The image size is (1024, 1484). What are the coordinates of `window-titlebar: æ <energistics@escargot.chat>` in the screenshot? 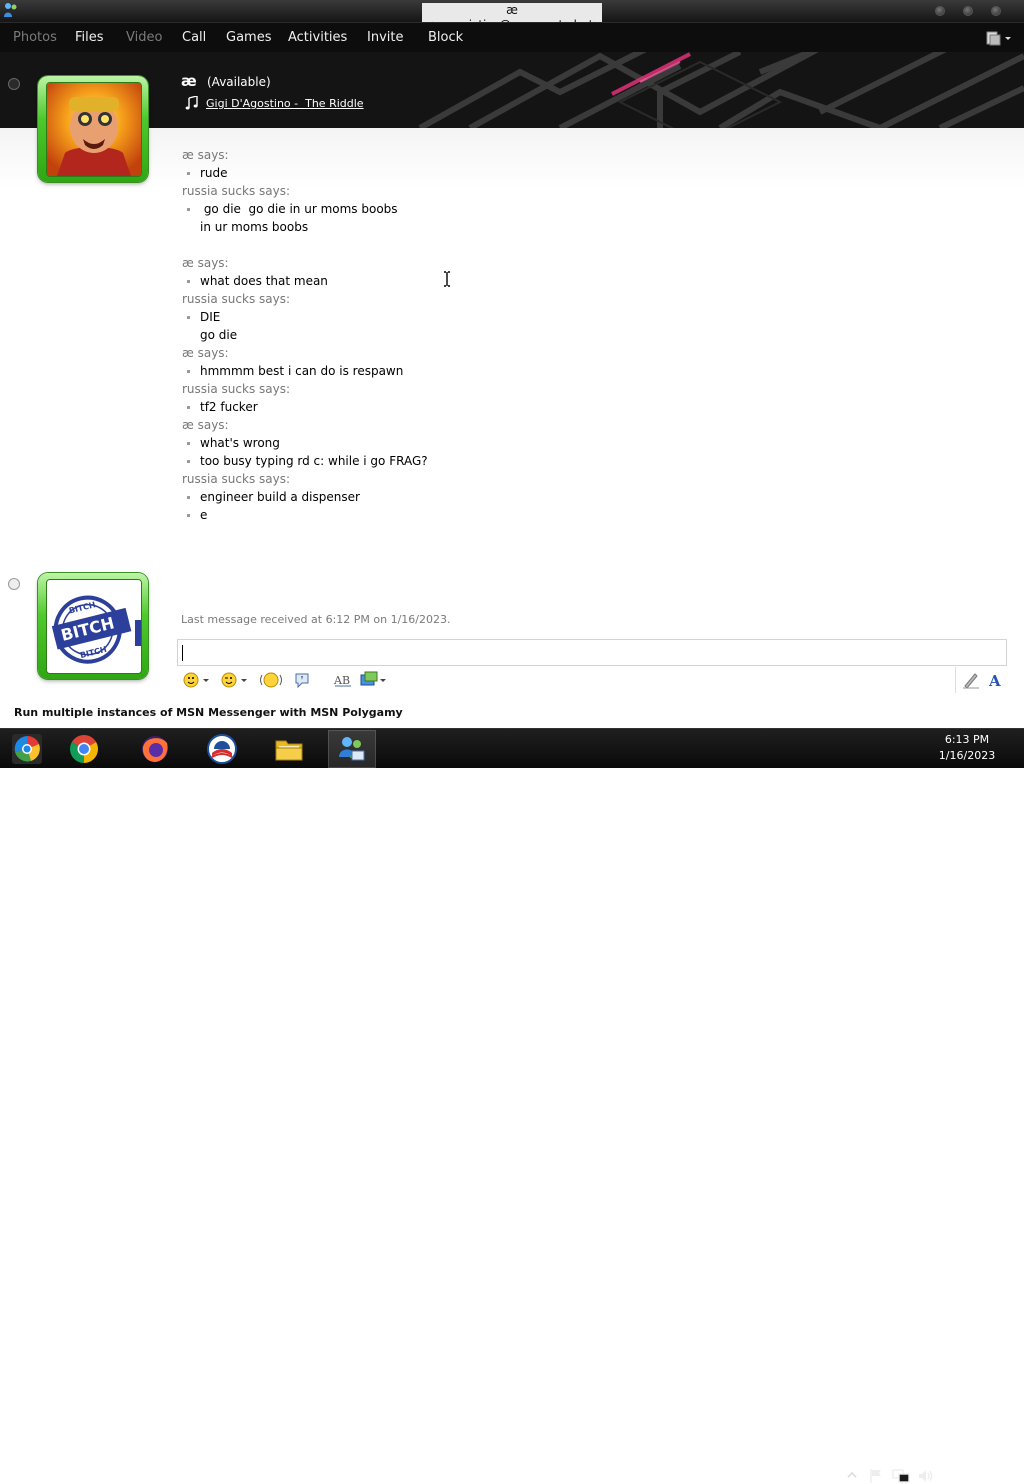 It's located at (512, 16).